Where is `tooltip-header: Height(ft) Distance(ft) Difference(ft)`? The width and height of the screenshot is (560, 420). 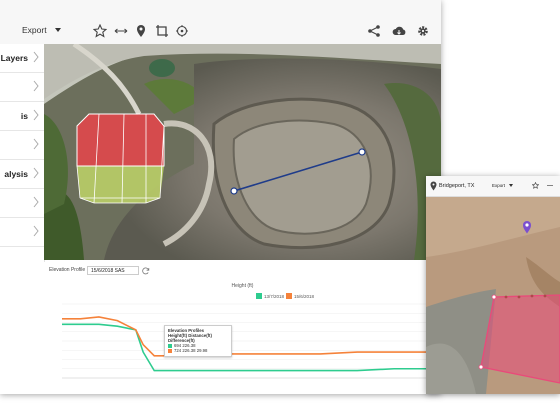
tooltip-header: Height(ft) Distance(ft) Difference(ft) is located at coordinates (190, 338).